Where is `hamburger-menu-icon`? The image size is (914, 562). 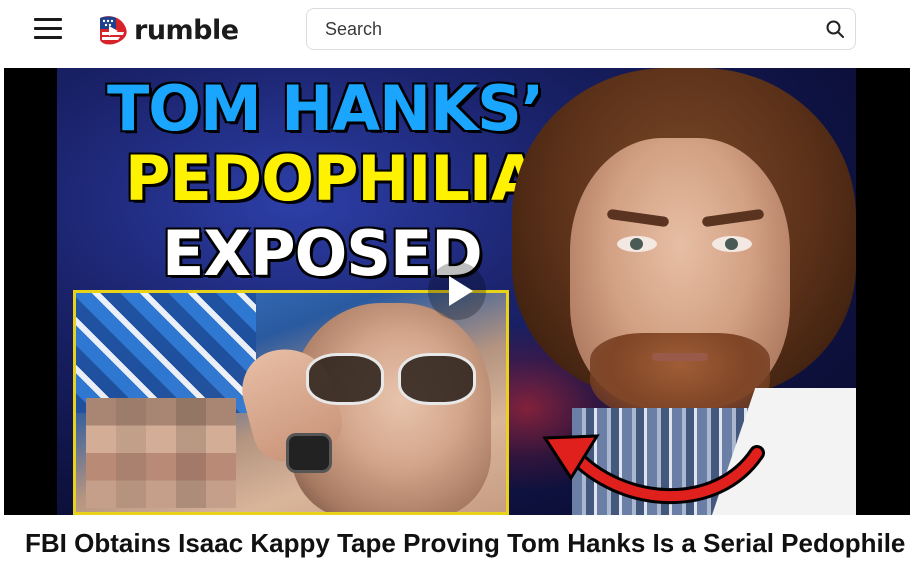 hamburger-menu-icon is located at coordinates (48, 29).